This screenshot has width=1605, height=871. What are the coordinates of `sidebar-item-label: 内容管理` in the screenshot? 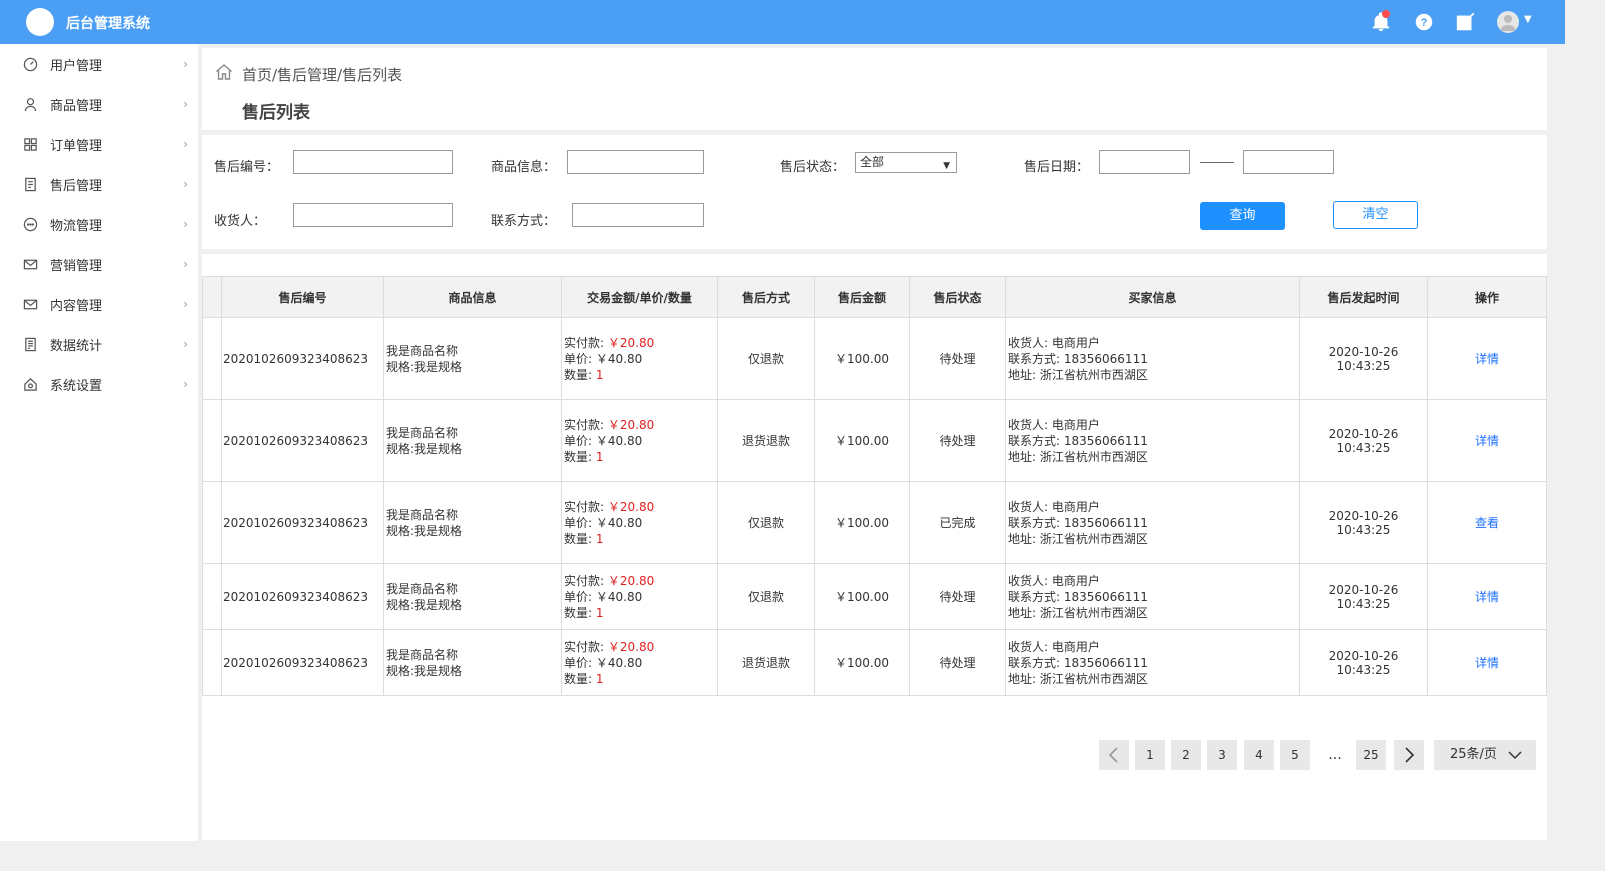 It's located at (76, 306).